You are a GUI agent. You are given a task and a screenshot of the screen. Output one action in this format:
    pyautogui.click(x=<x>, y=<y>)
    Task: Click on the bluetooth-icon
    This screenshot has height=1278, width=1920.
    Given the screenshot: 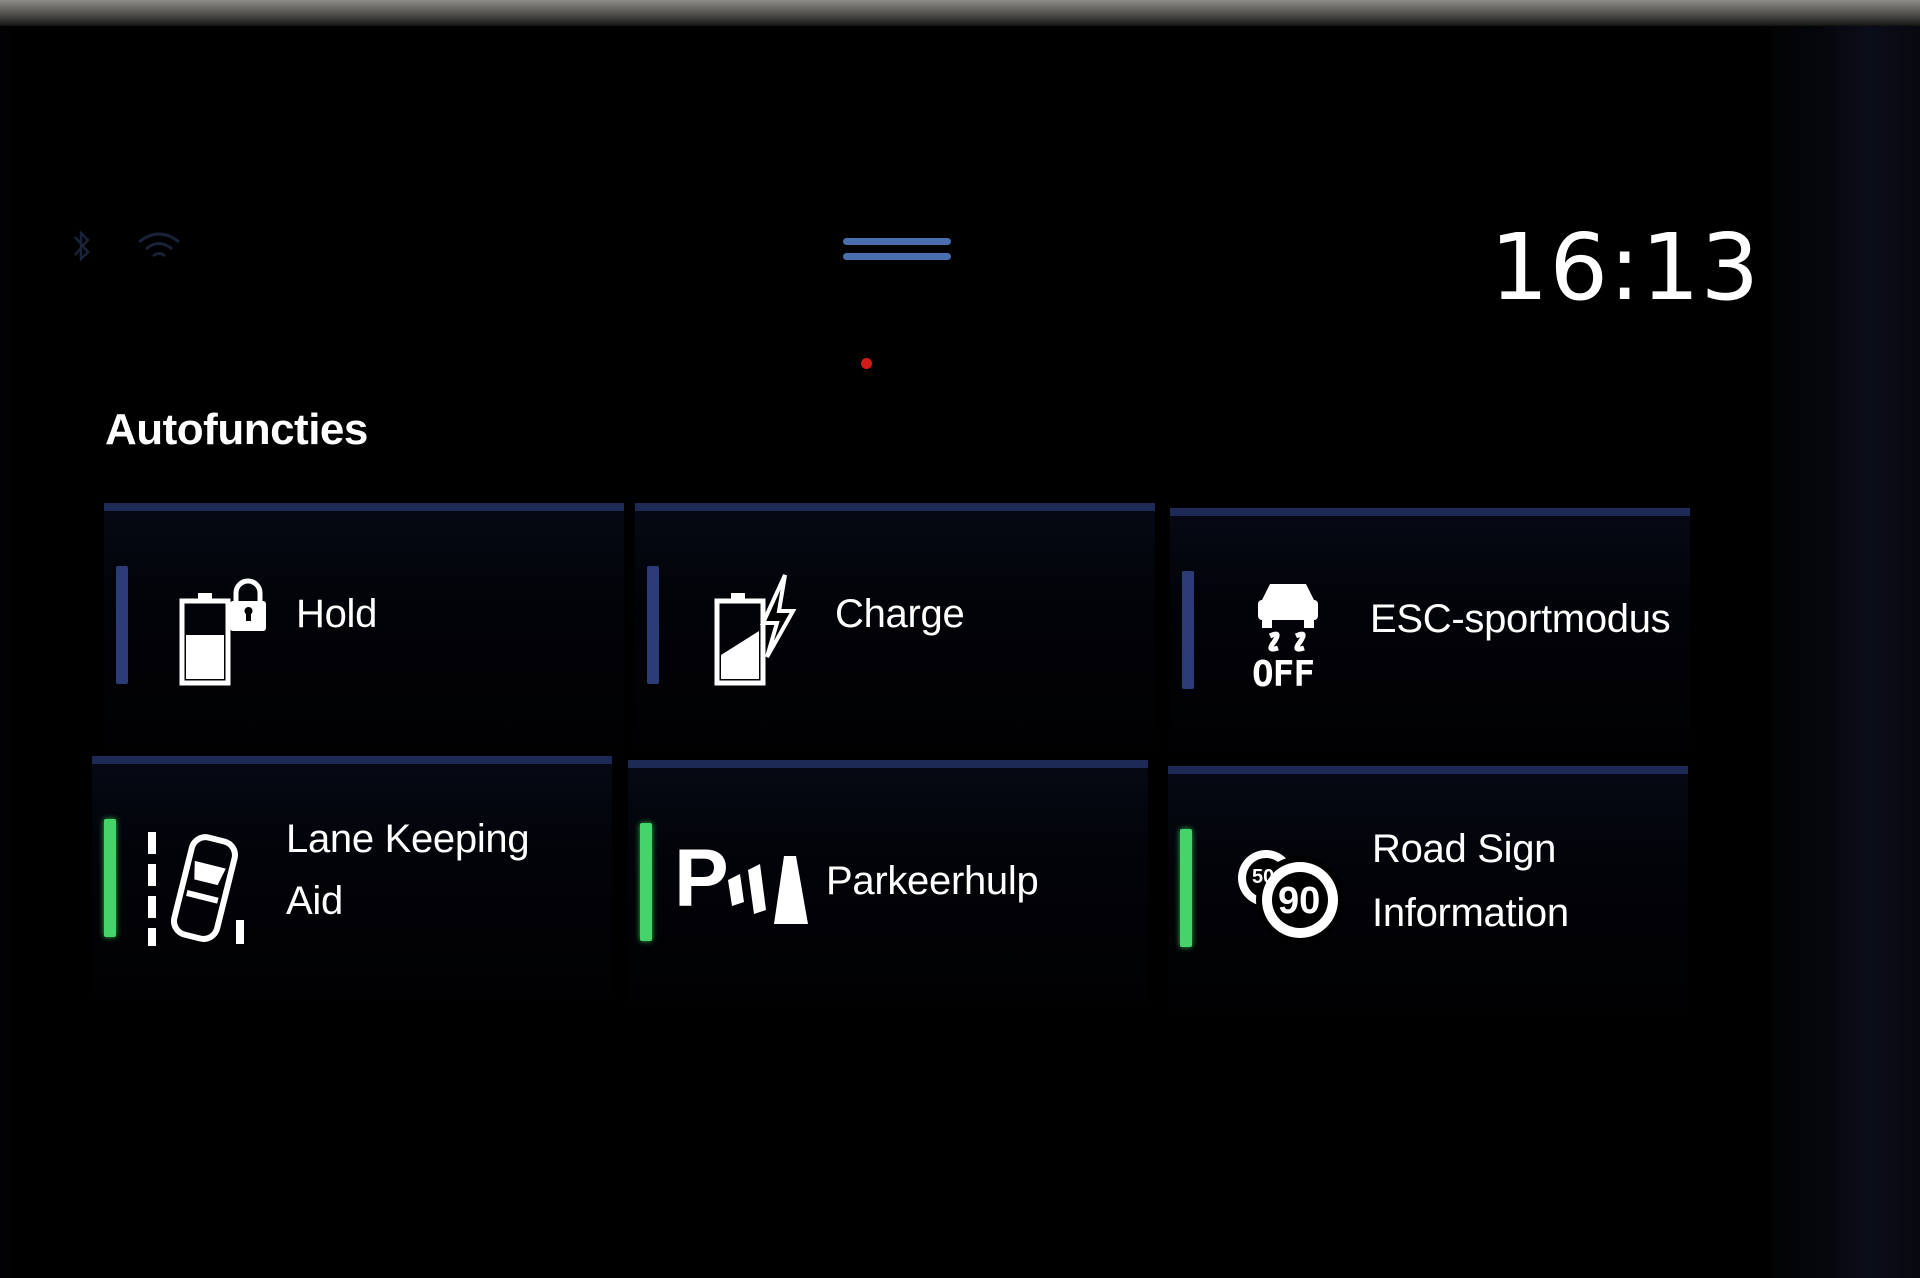 What is the action you would take?
    pyautogui.click(x=82, y=246)
    